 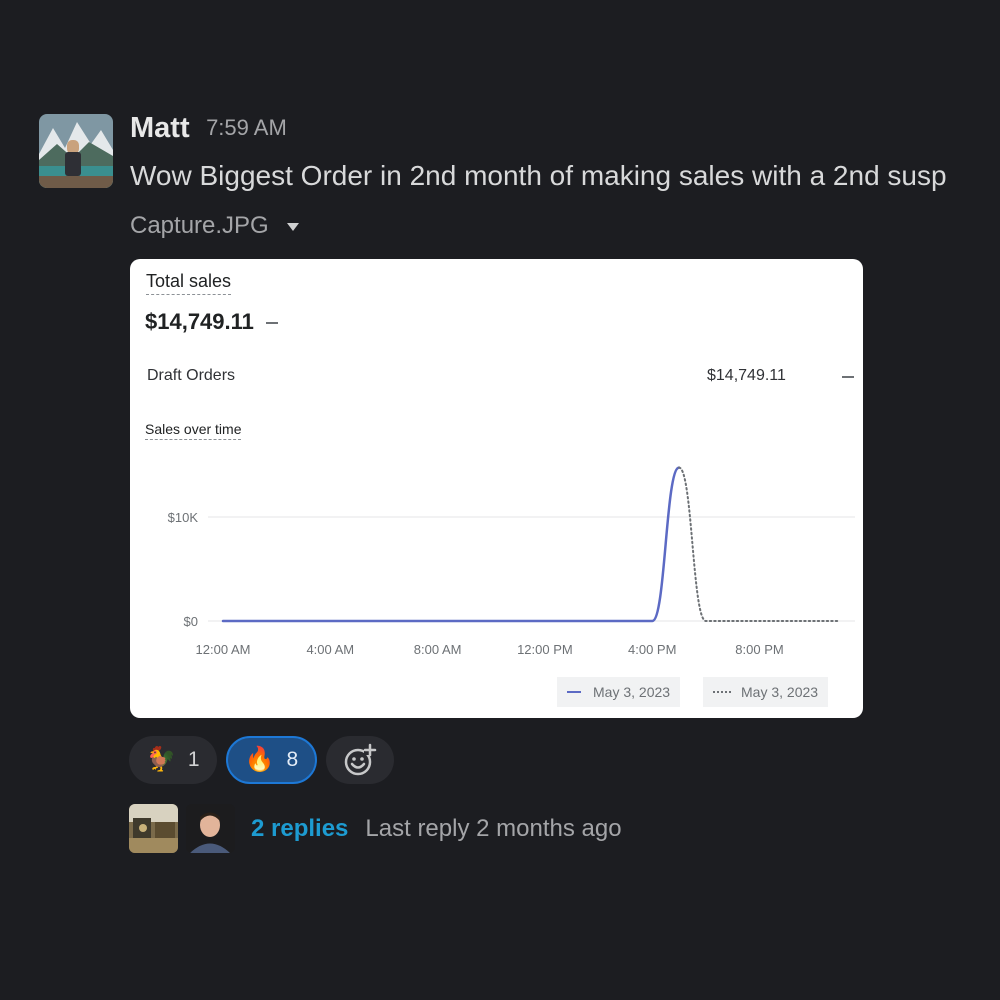 I want to click on x-tick-label: 12:00 AM, so click(x=223, y=649).